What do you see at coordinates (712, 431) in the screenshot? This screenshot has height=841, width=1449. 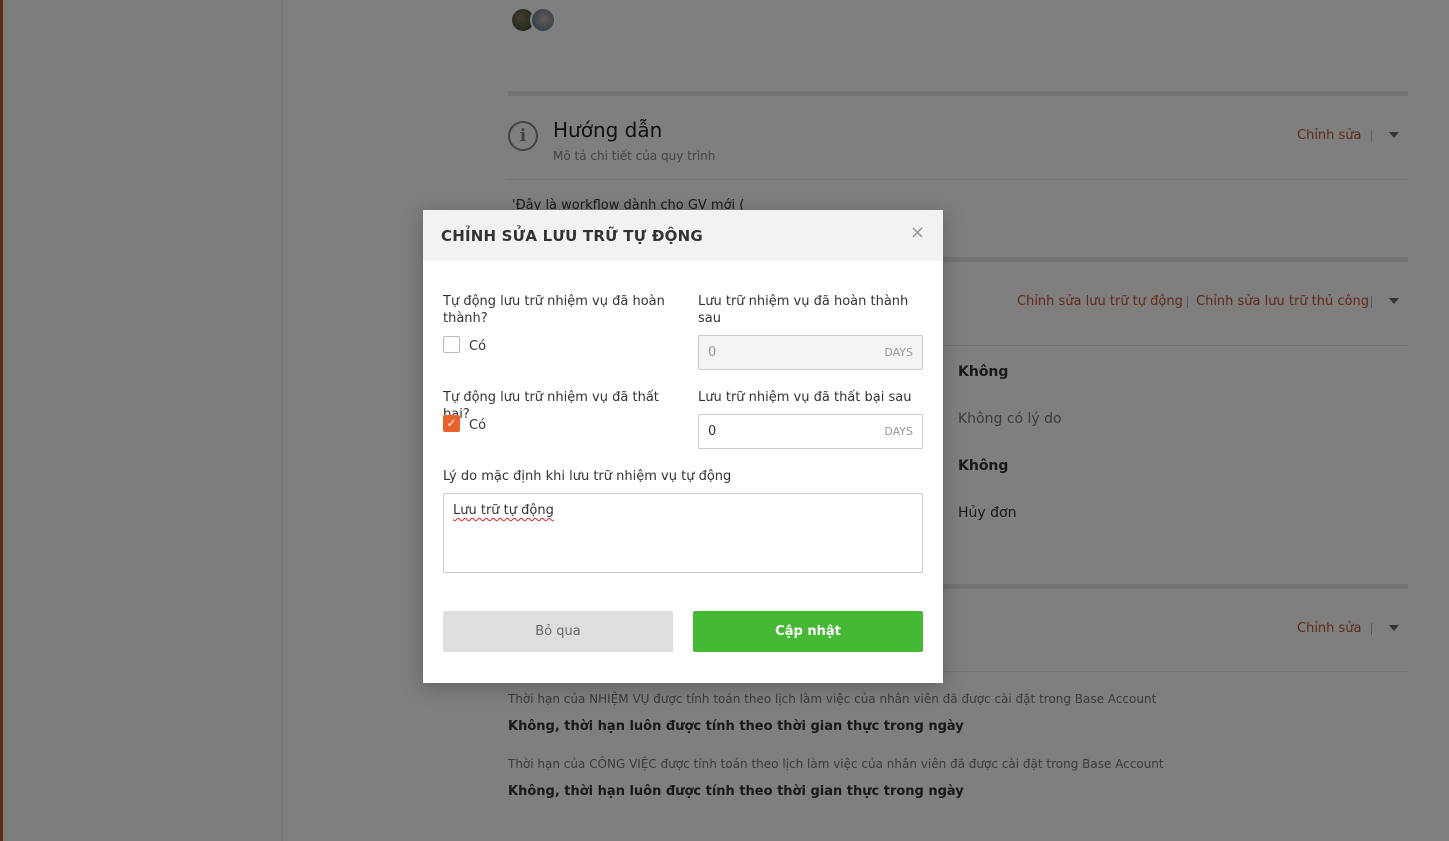 I see `failed-after-days-value: 0` at bounding box center [712, 431].